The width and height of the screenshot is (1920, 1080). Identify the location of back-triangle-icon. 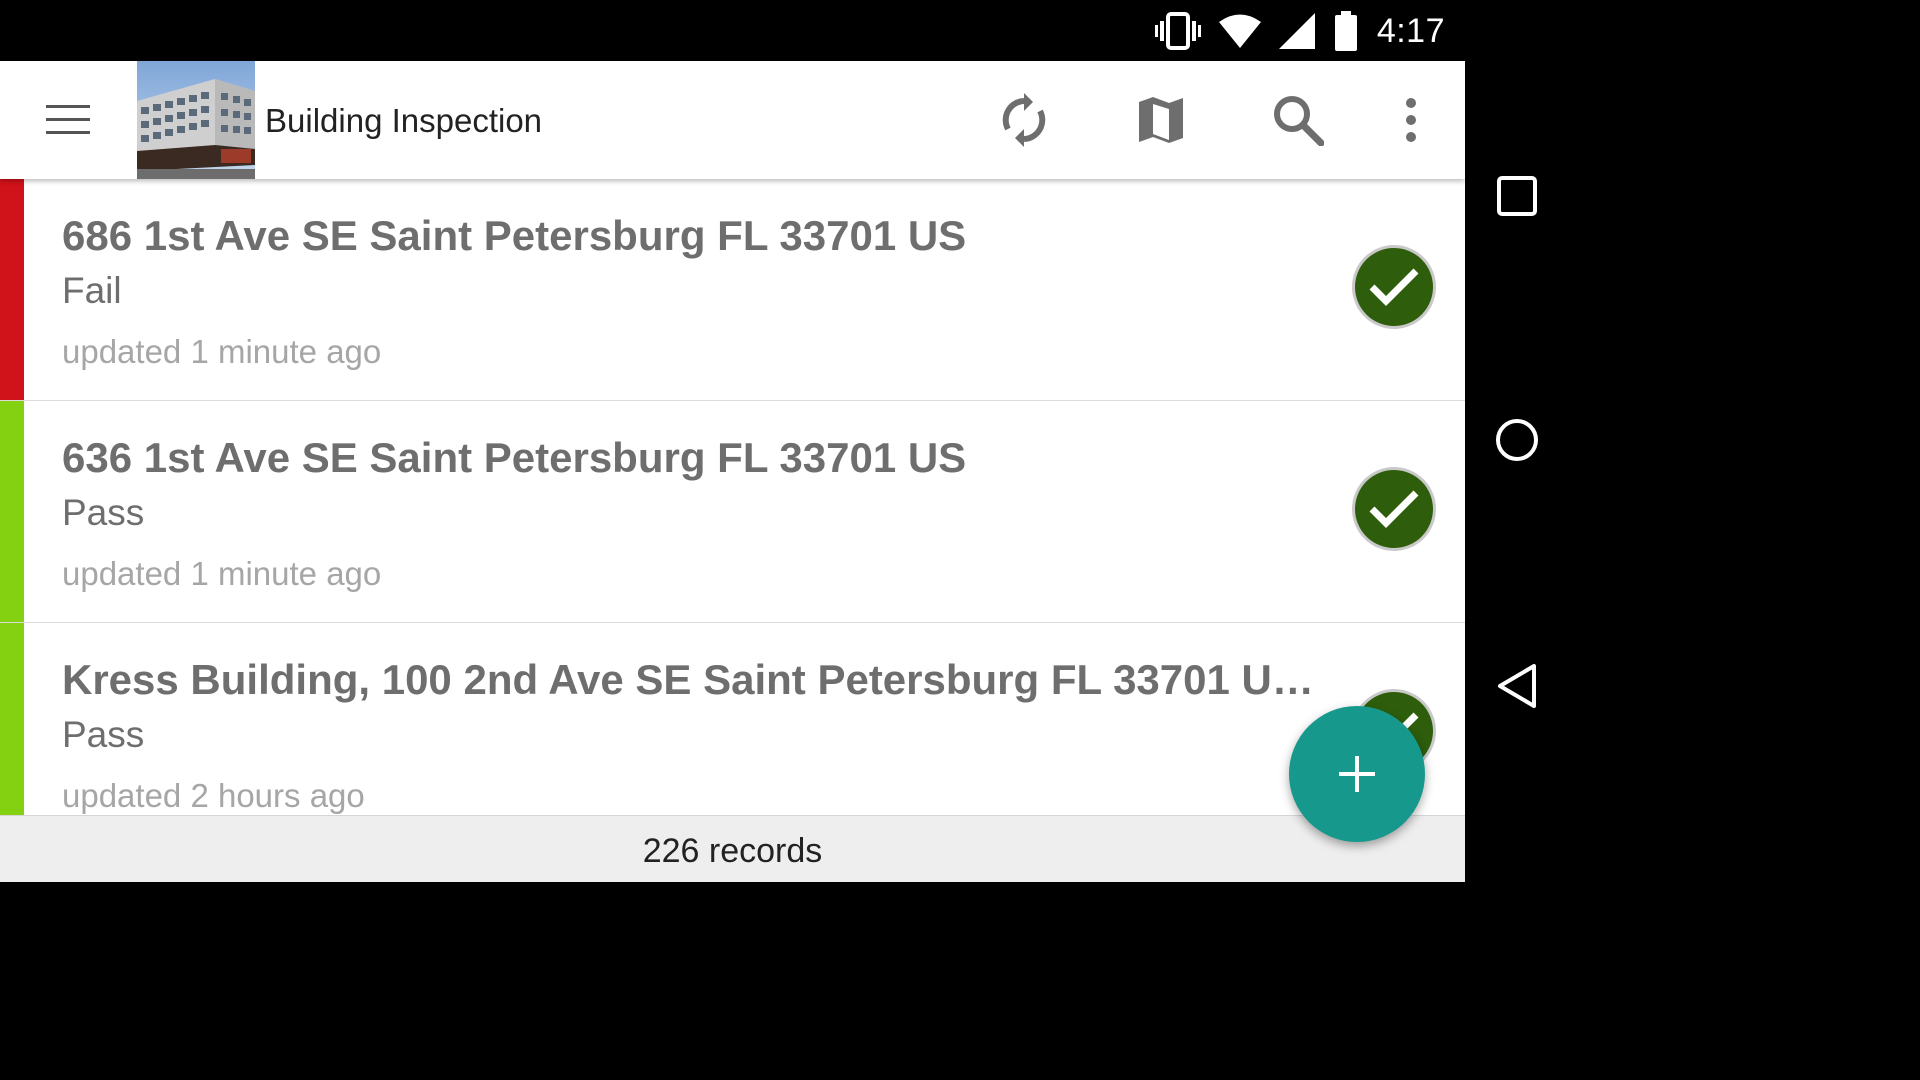
(1517, 686).